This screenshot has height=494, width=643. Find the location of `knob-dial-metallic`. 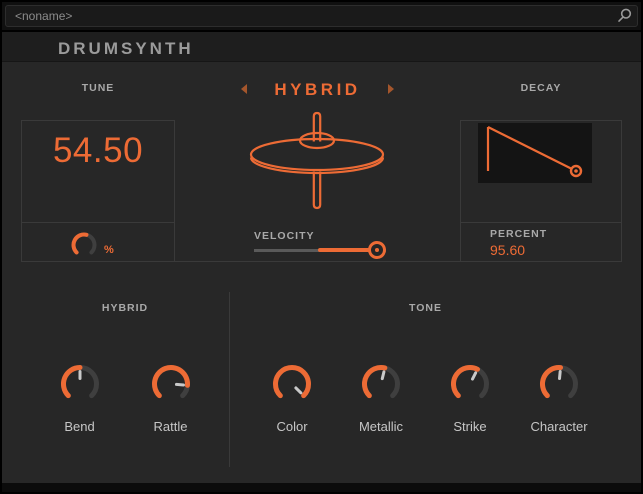

knob-dial-metallic is located at coordinates (381, 384).